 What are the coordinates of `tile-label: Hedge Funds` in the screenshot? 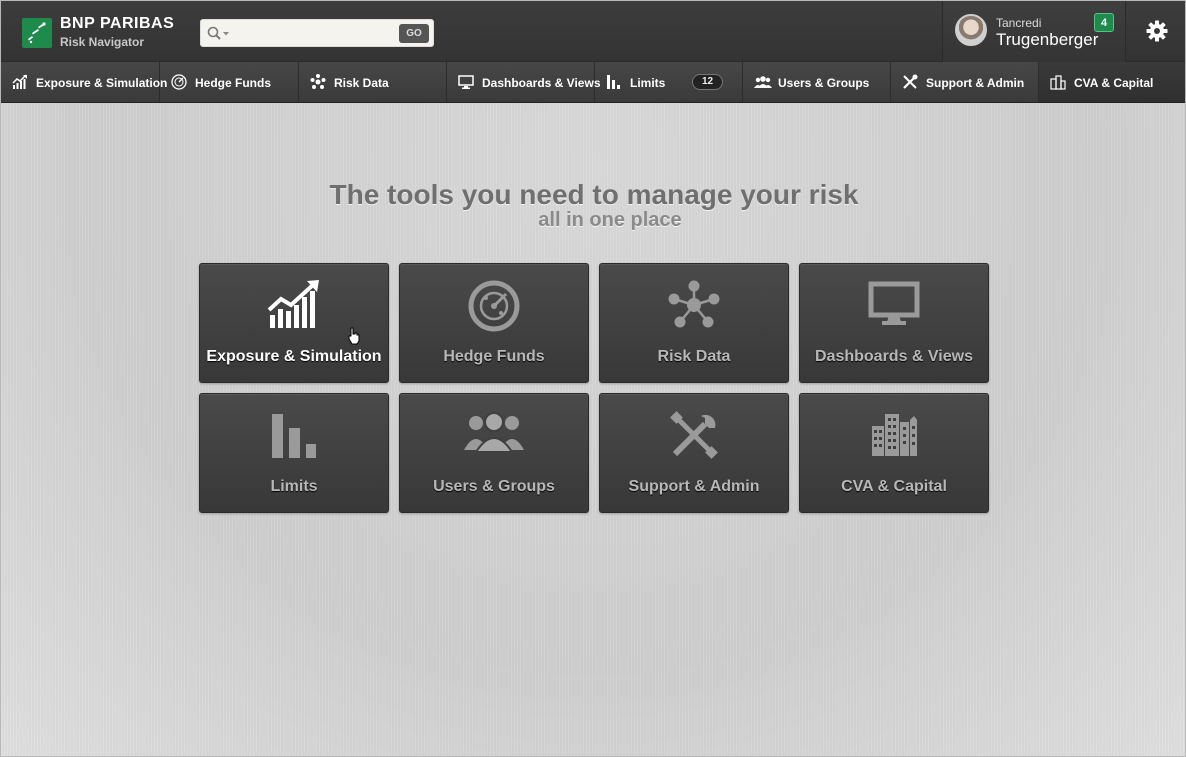 It's located at (494, 356).